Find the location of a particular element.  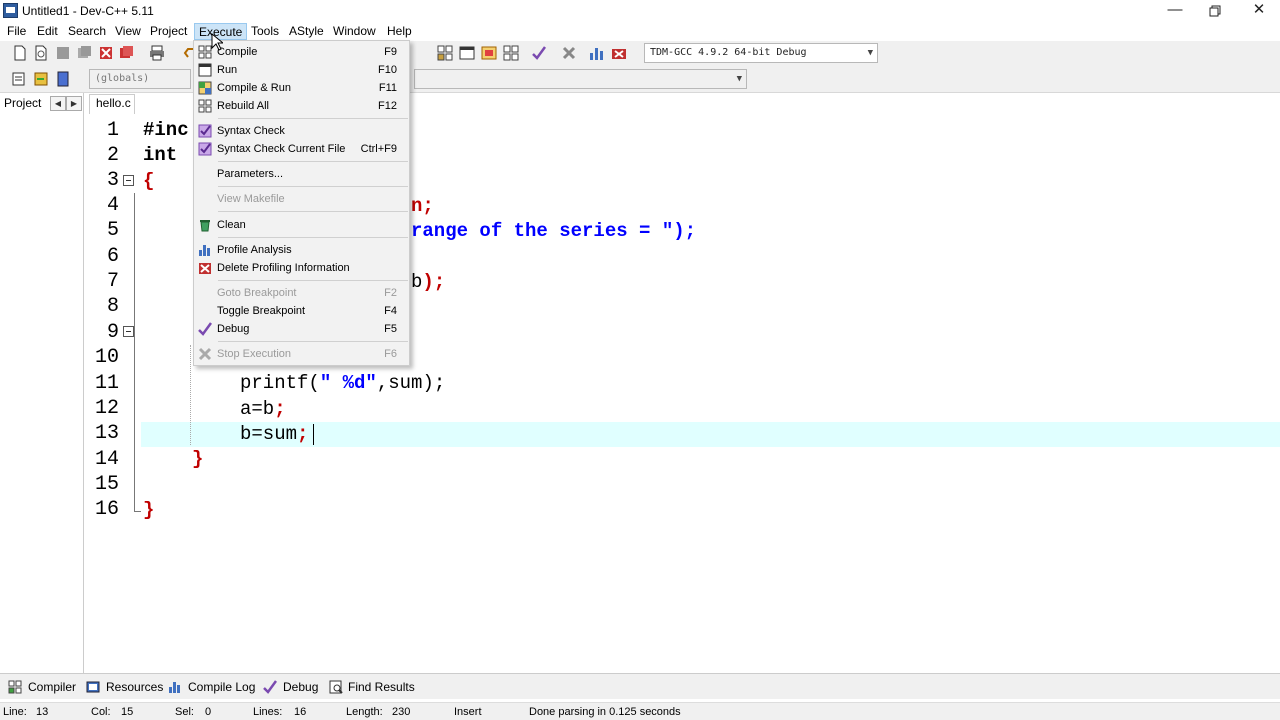

debug-check-icon is located at coordinates (205, 329).